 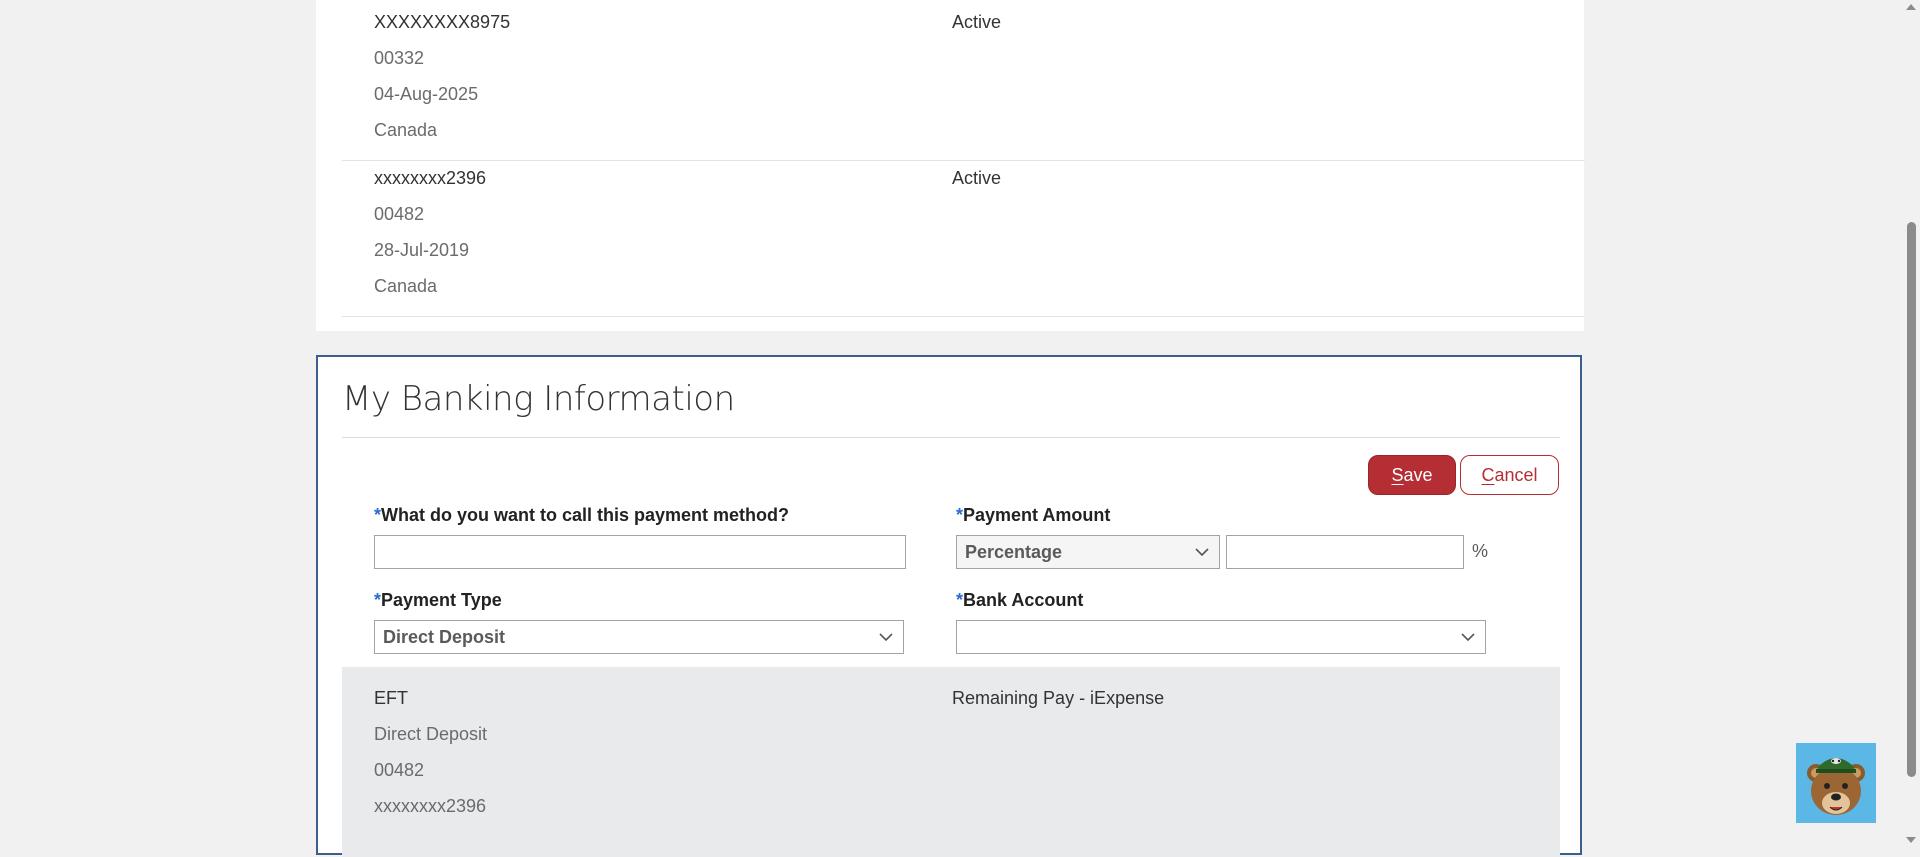 I want to click on summary-payment-type: Direct Deposit, so click(x=431, y=734).